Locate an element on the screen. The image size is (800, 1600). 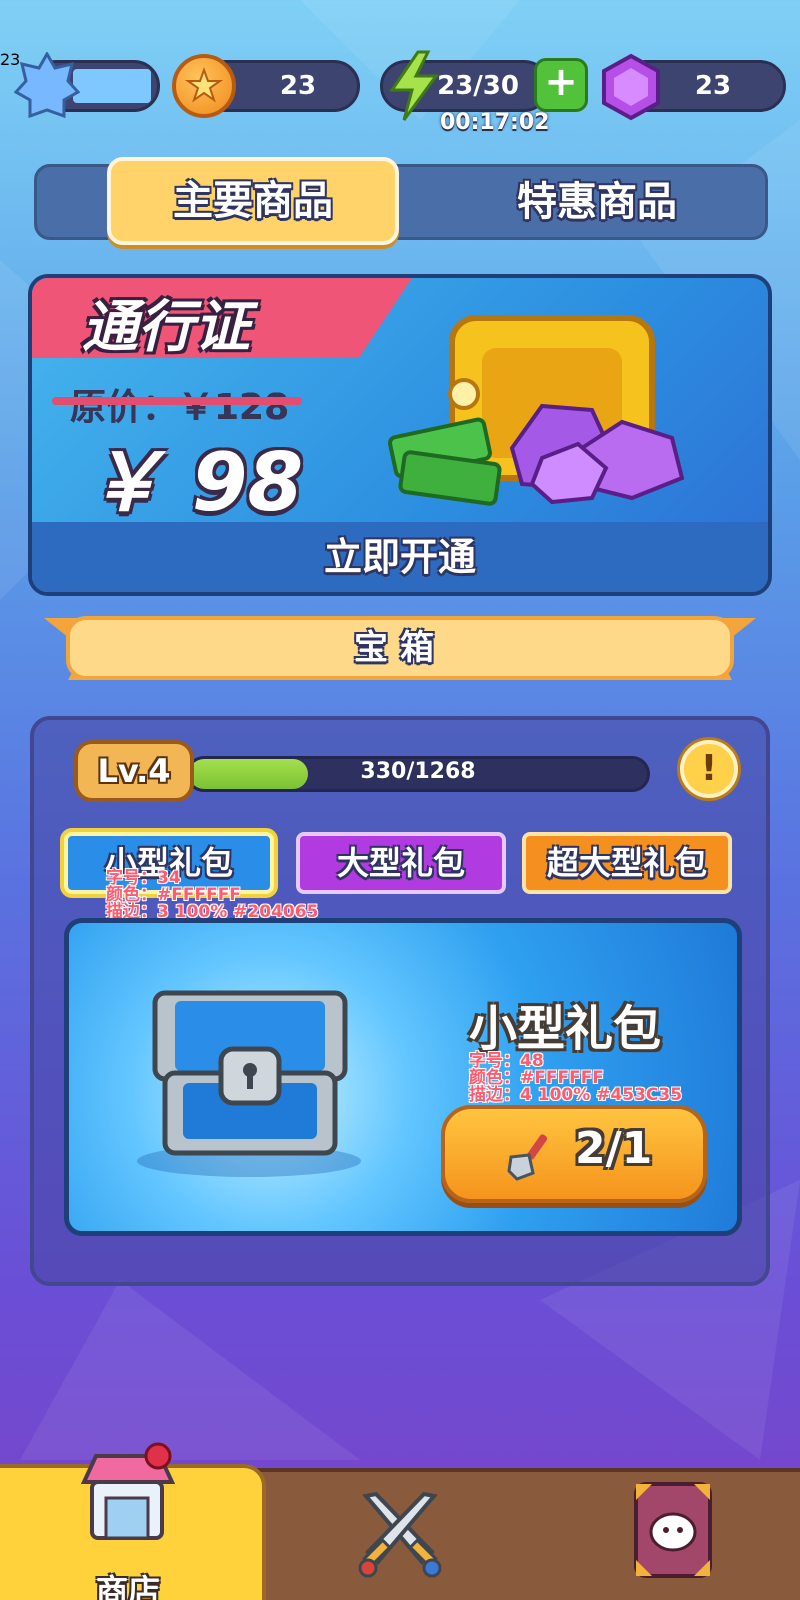
coin-value: 23 is located at coordinates (298, 86).